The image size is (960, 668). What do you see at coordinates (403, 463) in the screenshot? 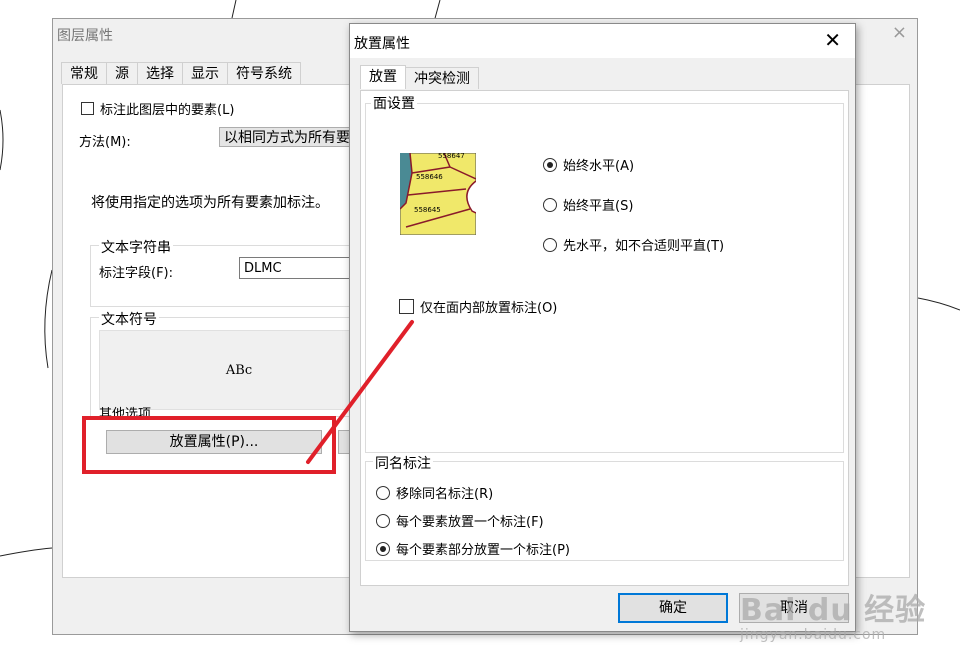
I see `duplicate-labels-group-title: 同名标注` at bounding box center [403, 463].